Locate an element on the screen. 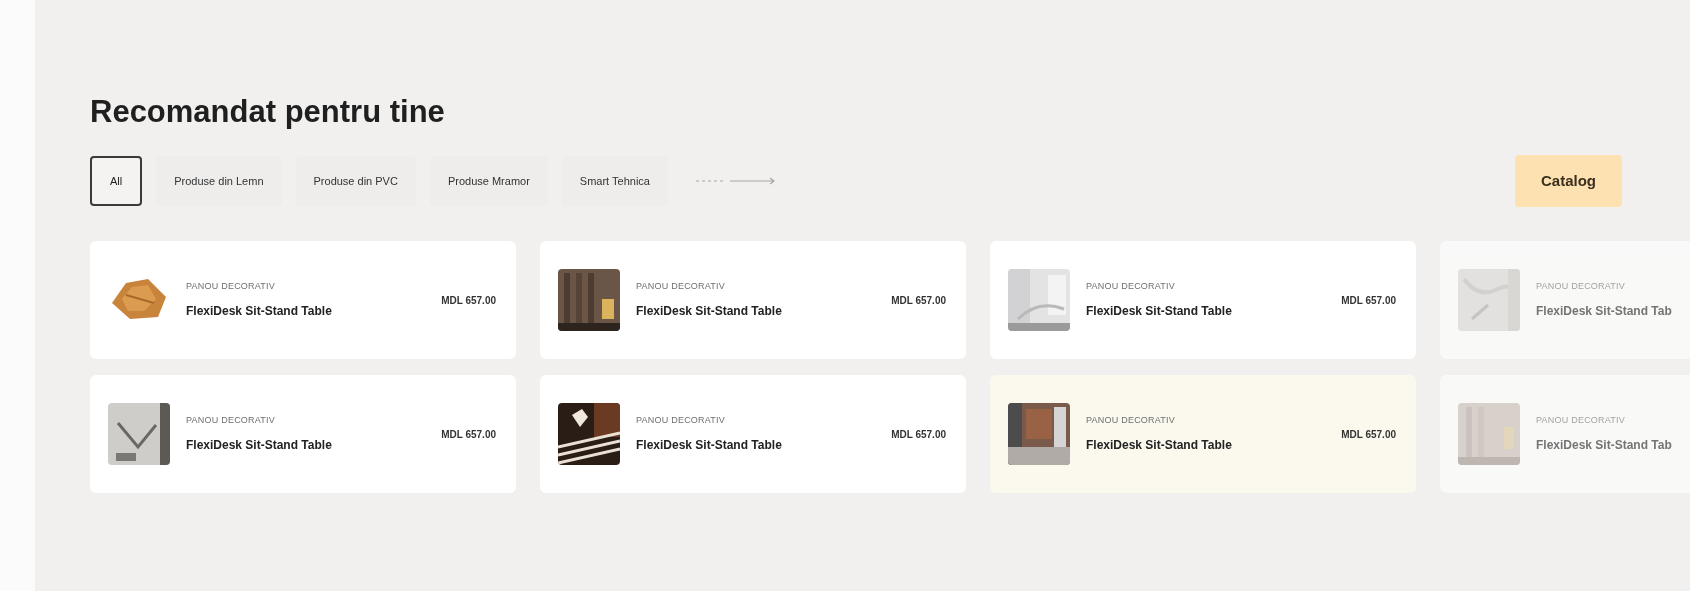 Image resolution: width=1690 pixels, height=591 pixels. catalog-button: Catalog is located at coordinates (1568, 181).